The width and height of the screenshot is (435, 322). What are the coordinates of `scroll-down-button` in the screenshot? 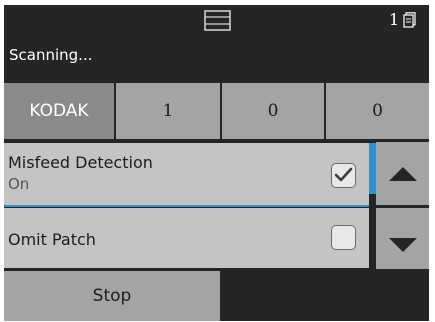 It's located at (402, 238).